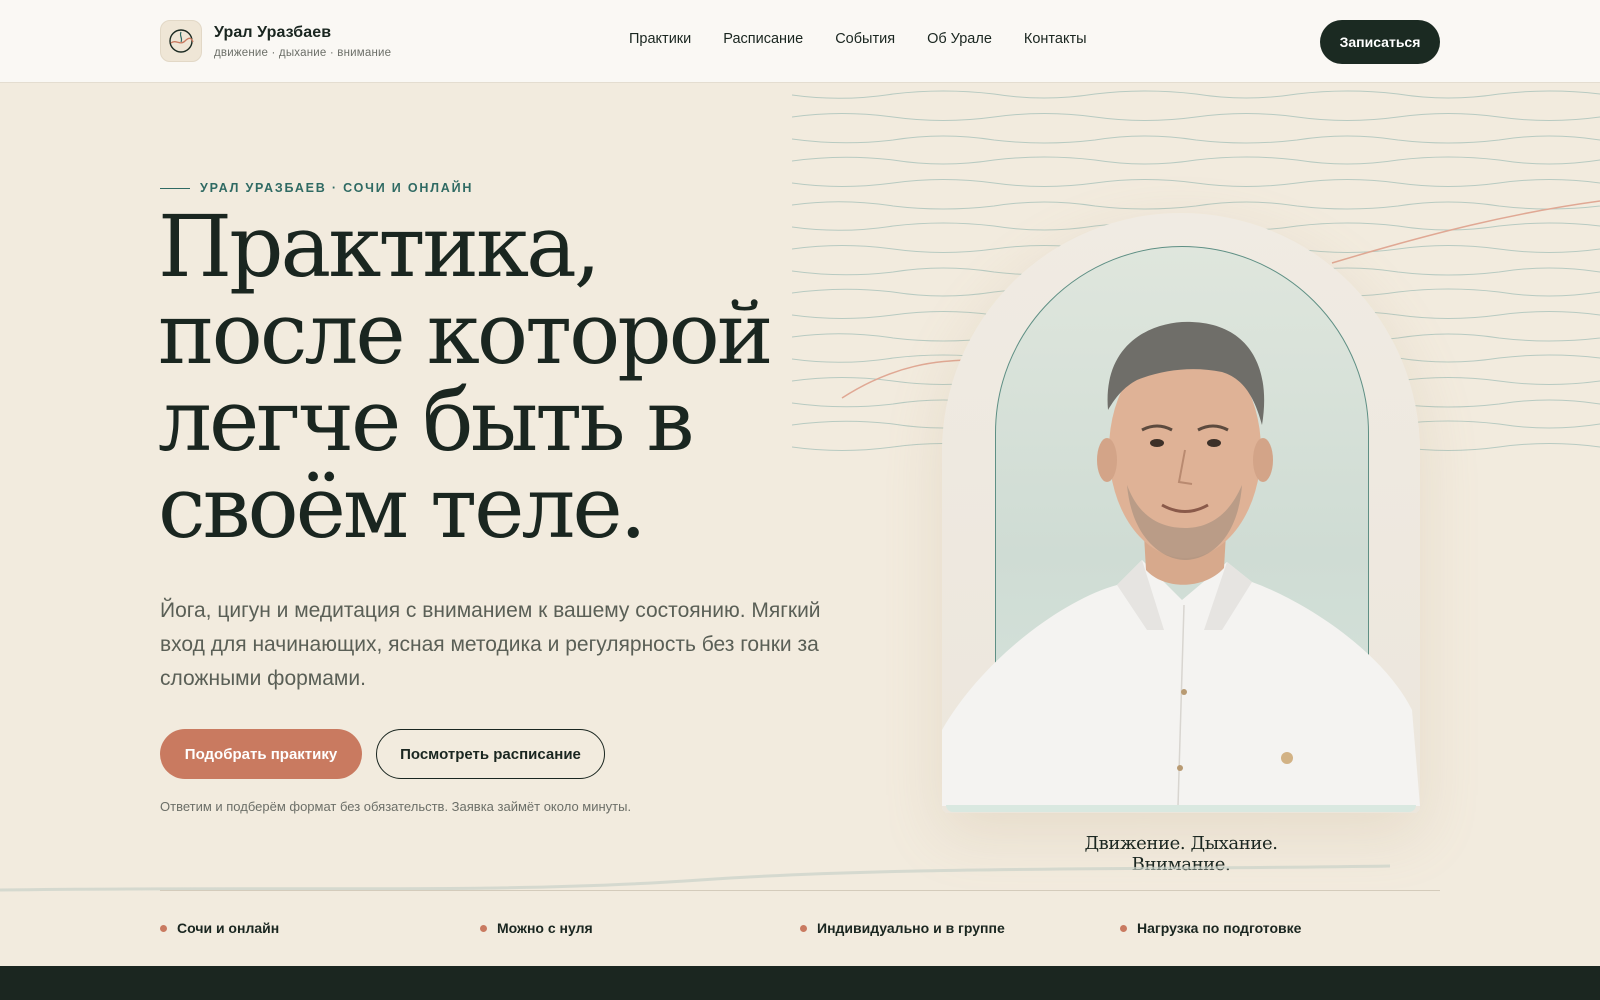  Describe the element at coordinates (695, 878) in the screenshot. I see `ground-wave-decoration` at that location.